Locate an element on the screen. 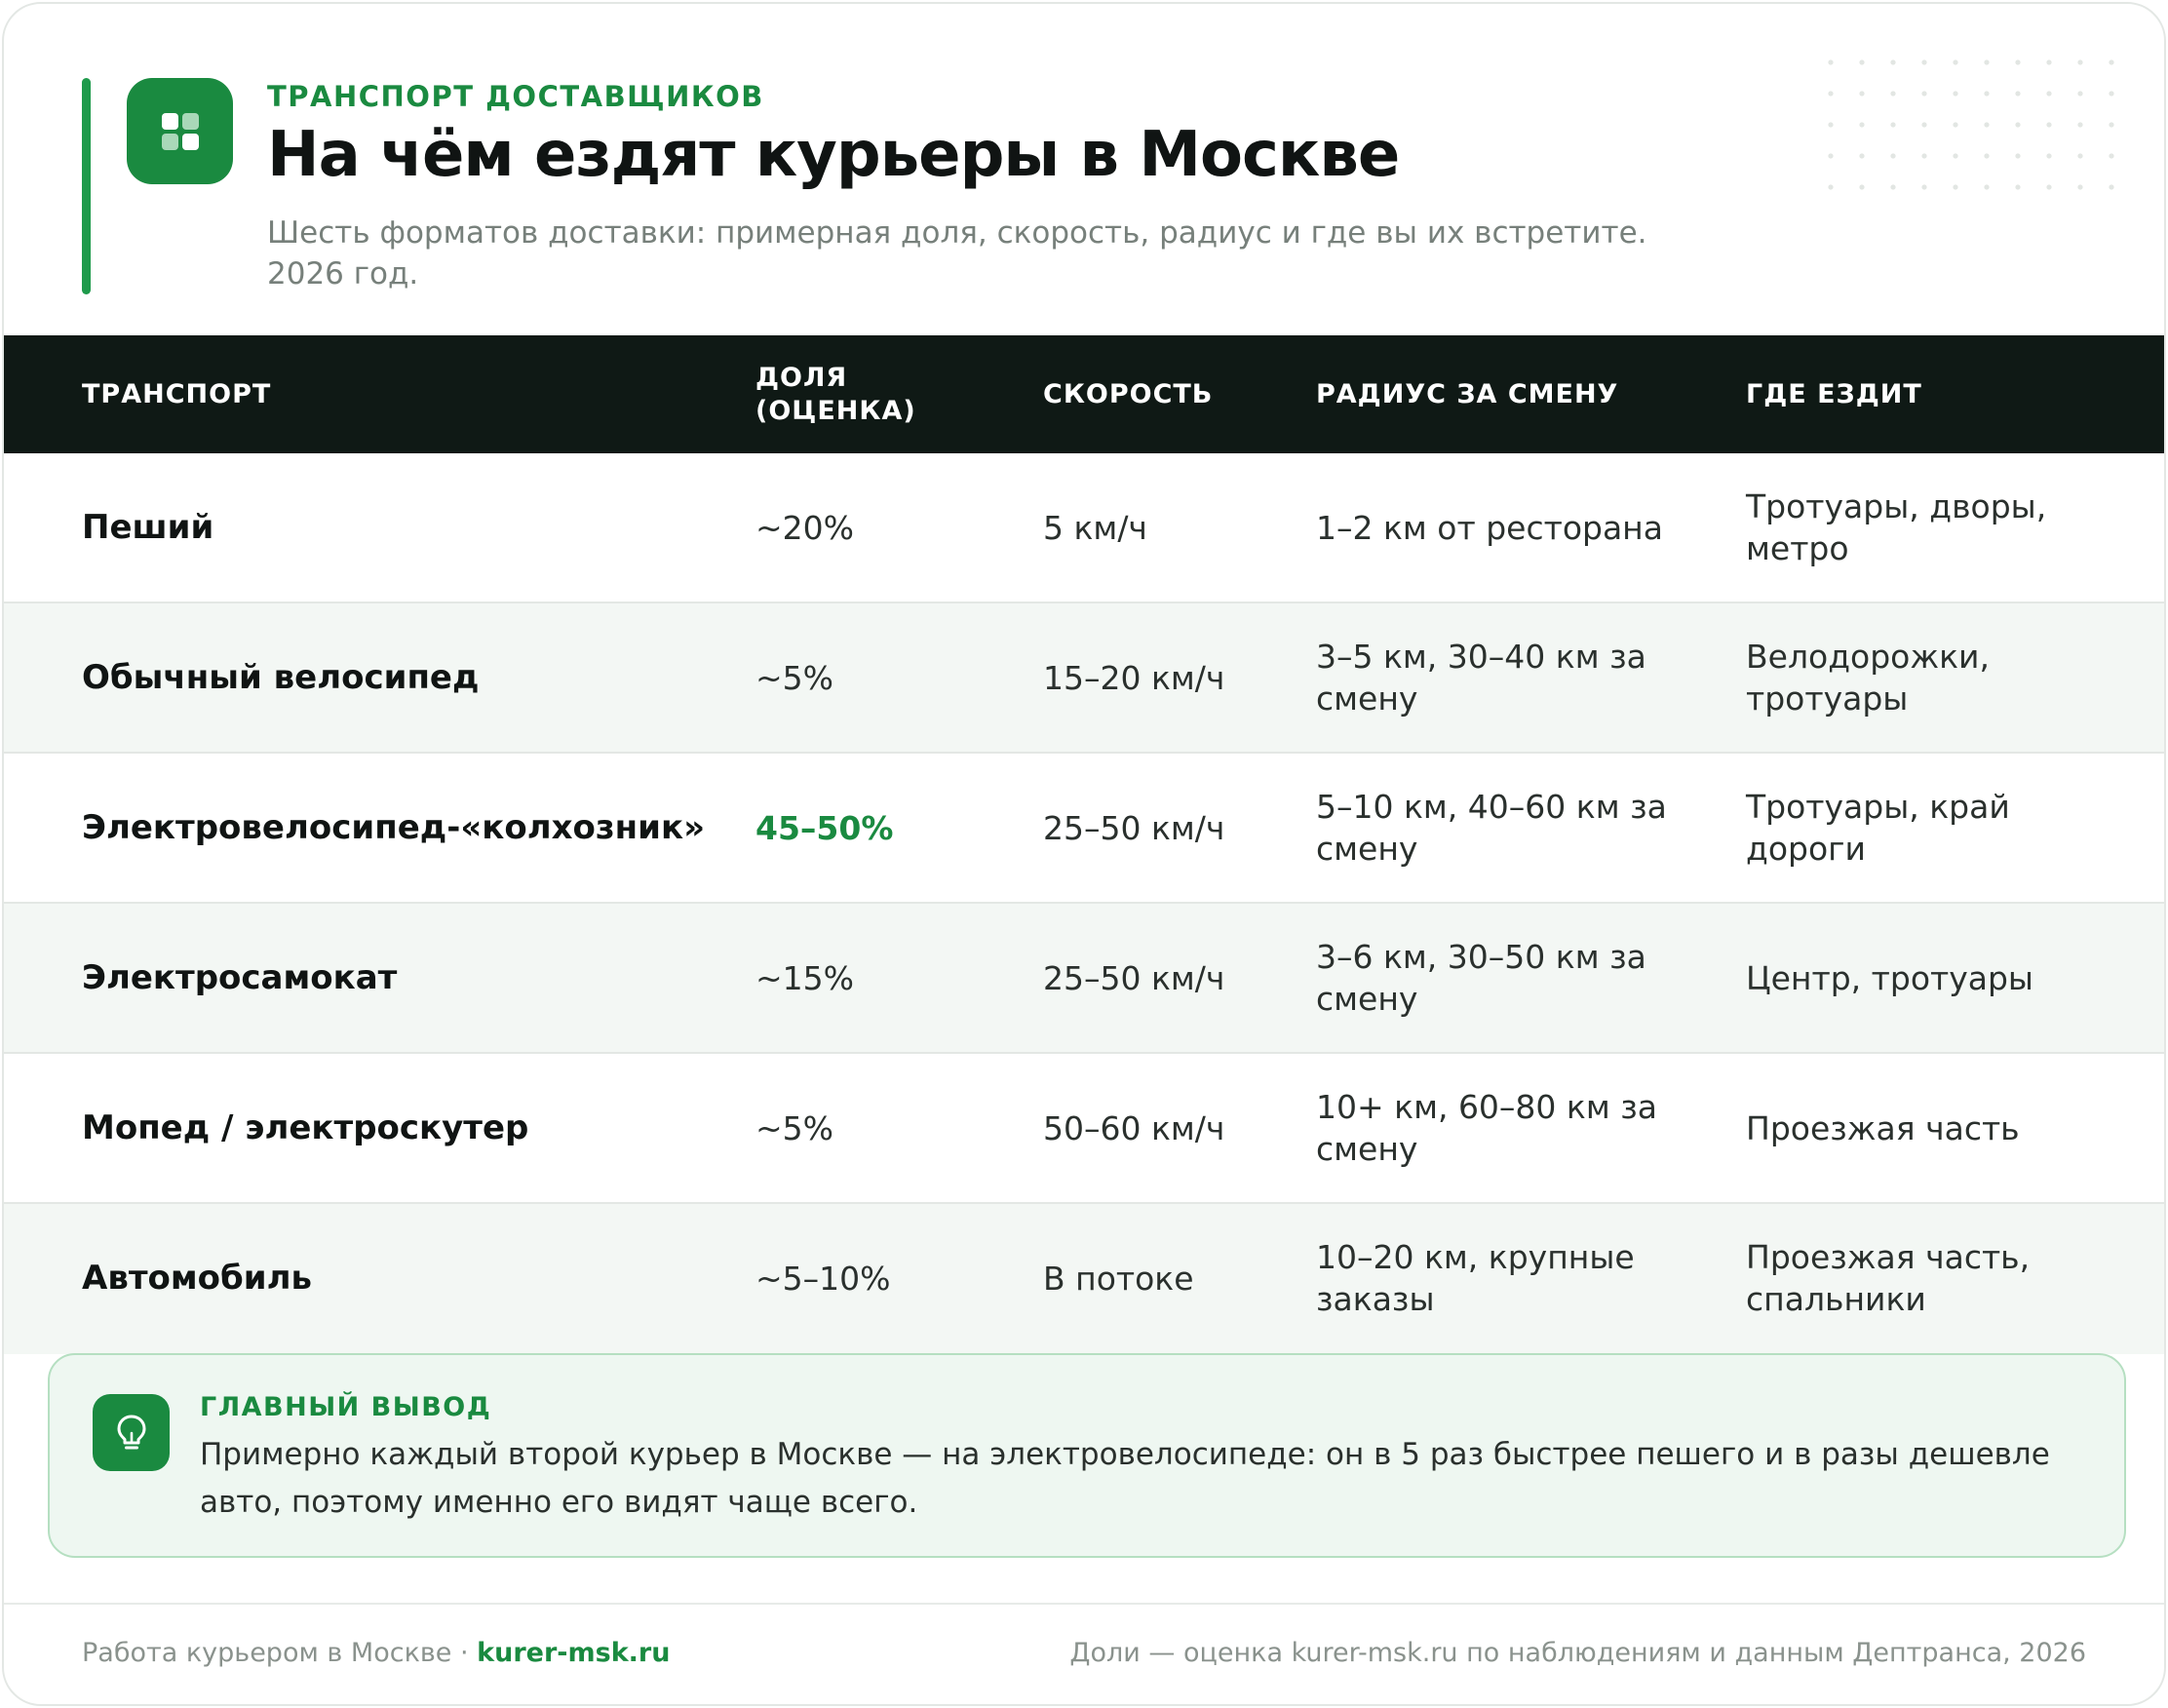 This screenshot has height=1708, width=2168. accent-bar is located at coordinates (87, 186).